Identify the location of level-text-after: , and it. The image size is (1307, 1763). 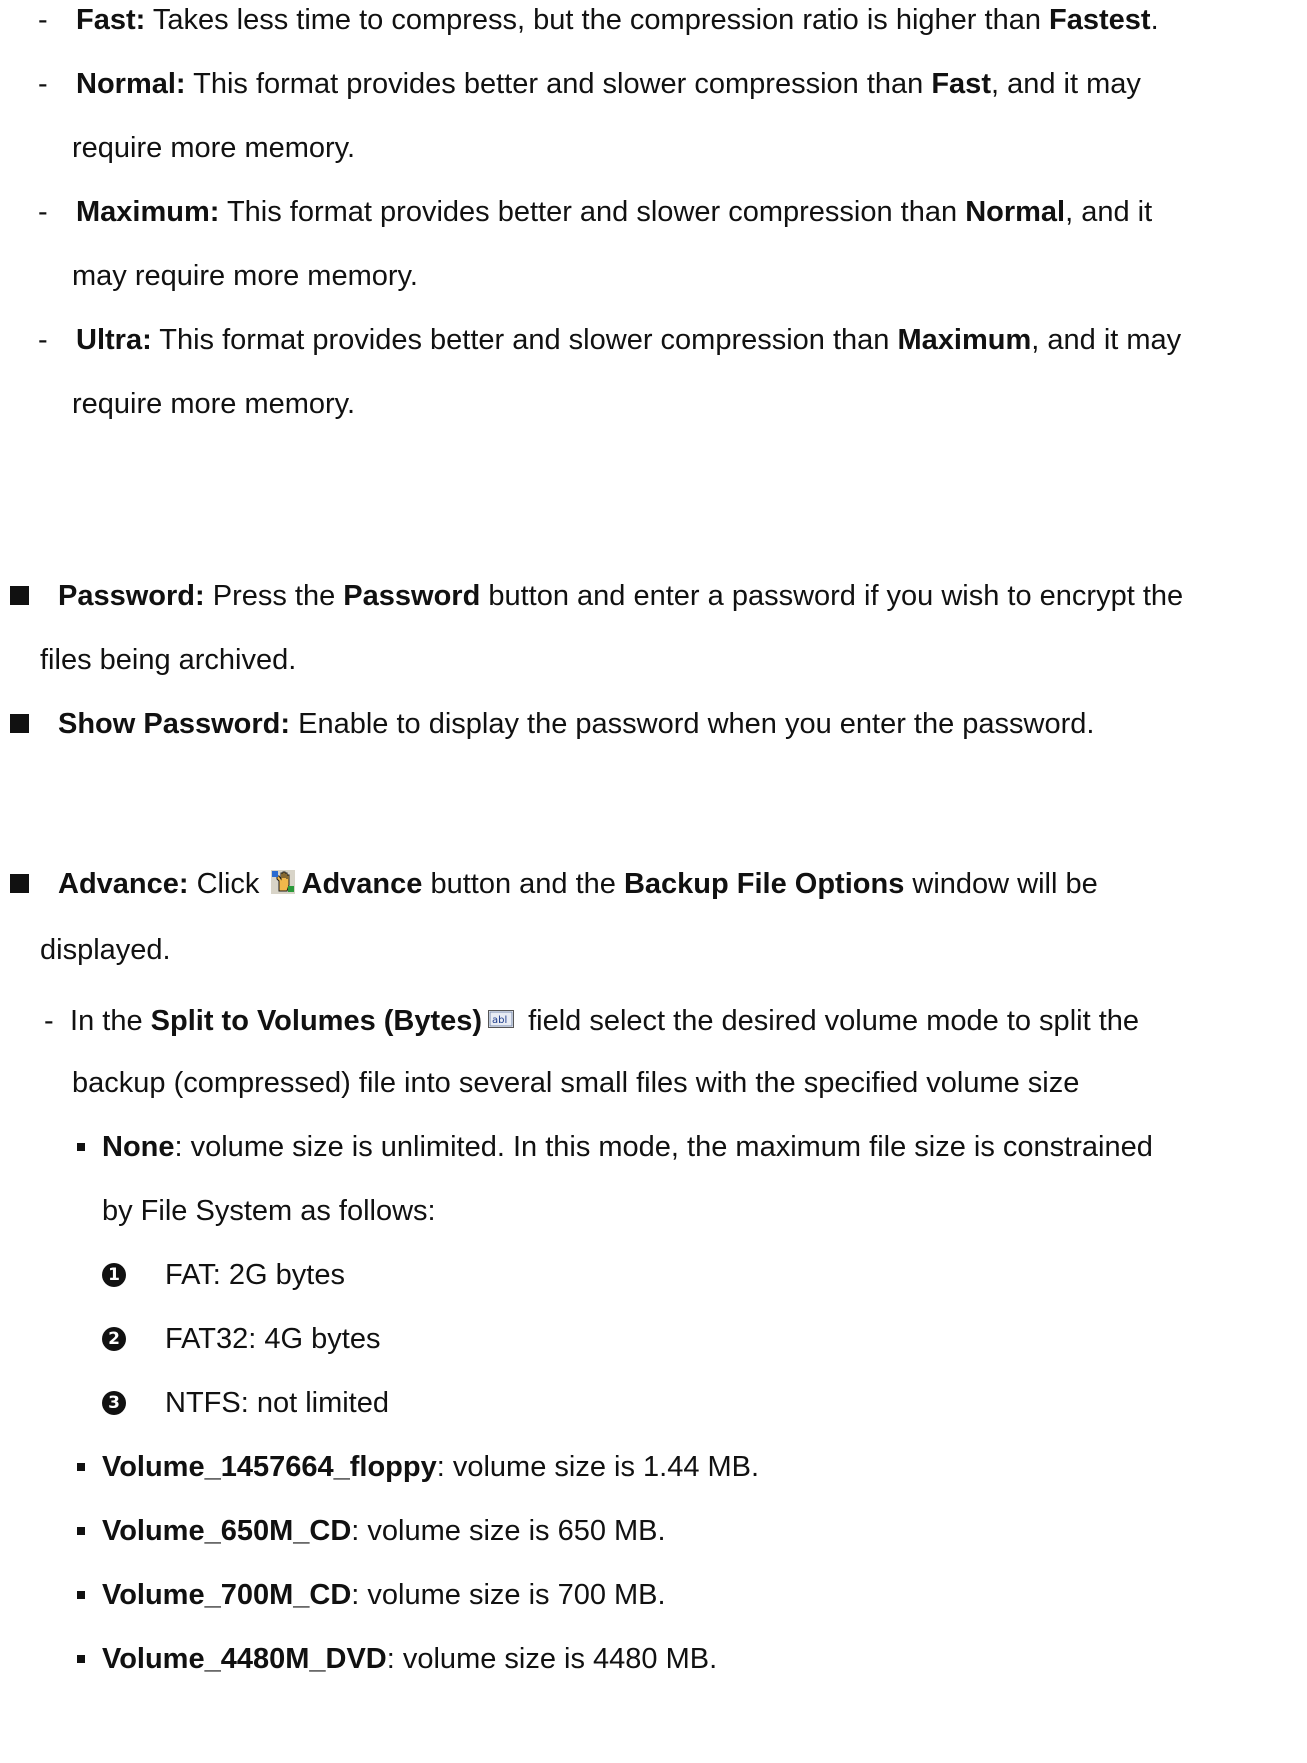
(1109, 212).